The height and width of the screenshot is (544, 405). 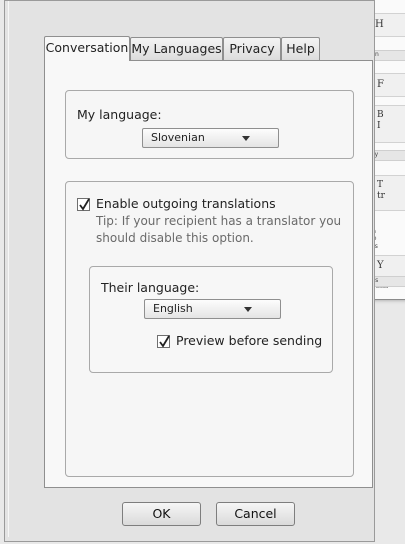 What do you see at coordinates (379, 126) in the screenshot?
I see `chat-bubble-line: I` at bounding box center [379, 126].